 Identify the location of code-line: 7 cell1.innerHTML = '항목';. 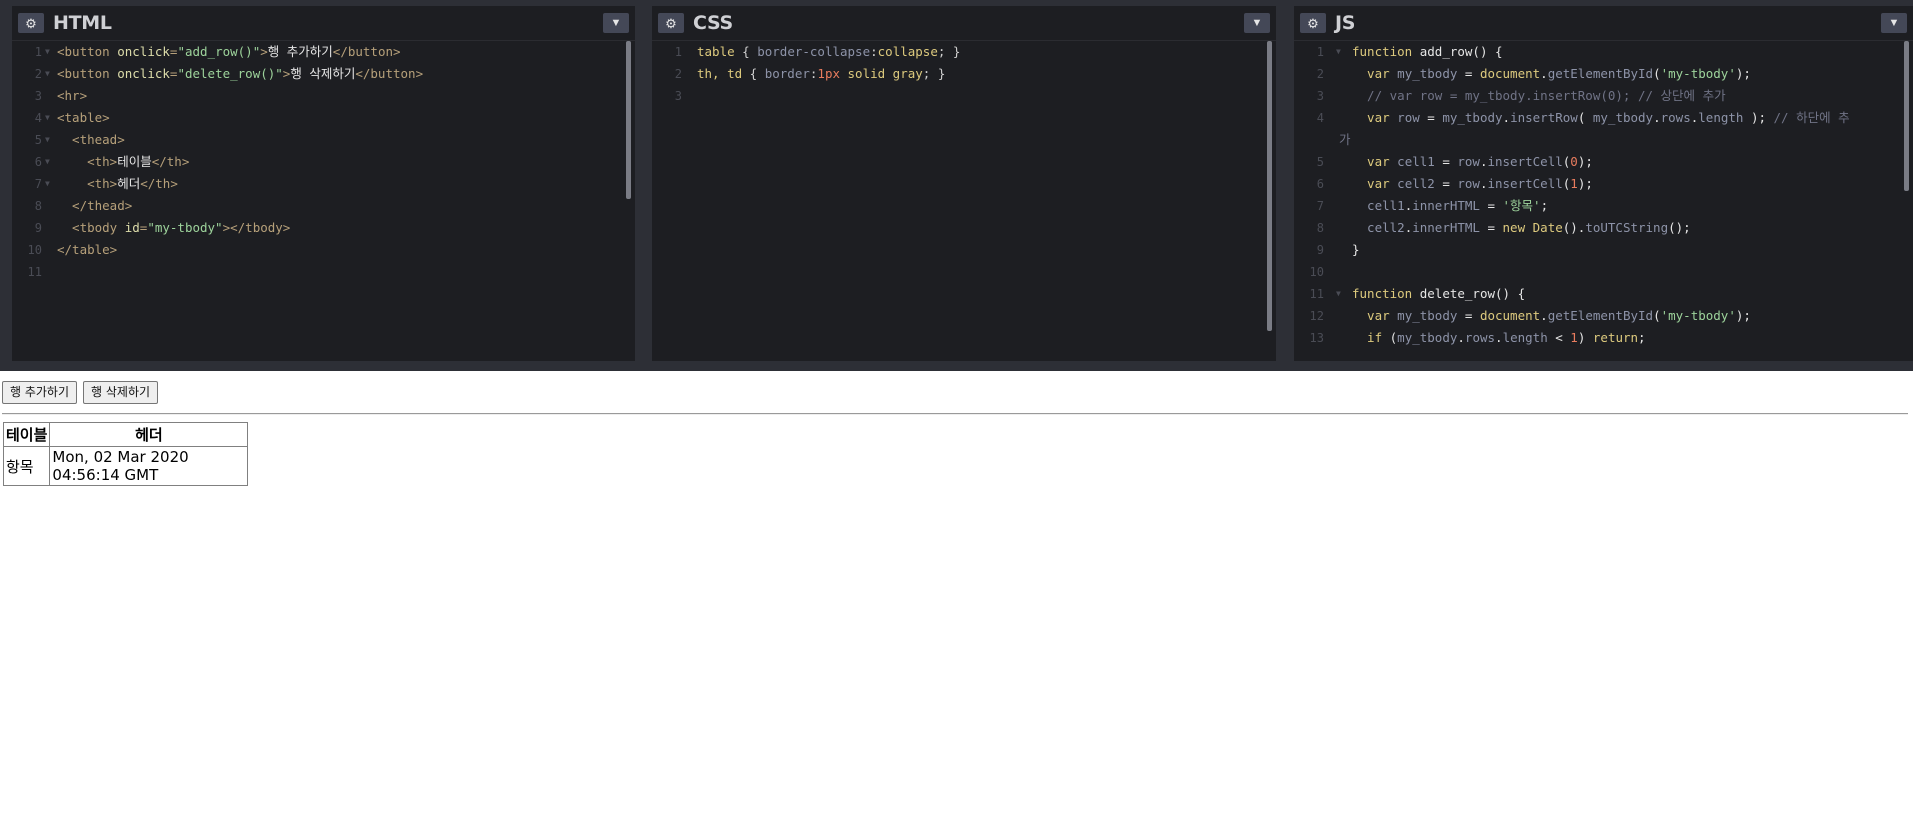
(1603, 206).